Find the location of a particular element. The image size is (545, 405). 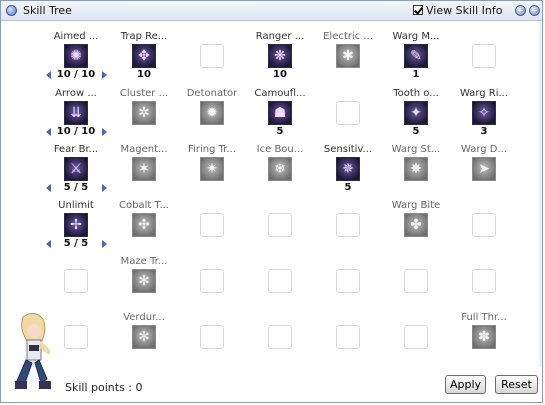

skill-slot: Electric ... ✱ is located at coordinates (348, 59).